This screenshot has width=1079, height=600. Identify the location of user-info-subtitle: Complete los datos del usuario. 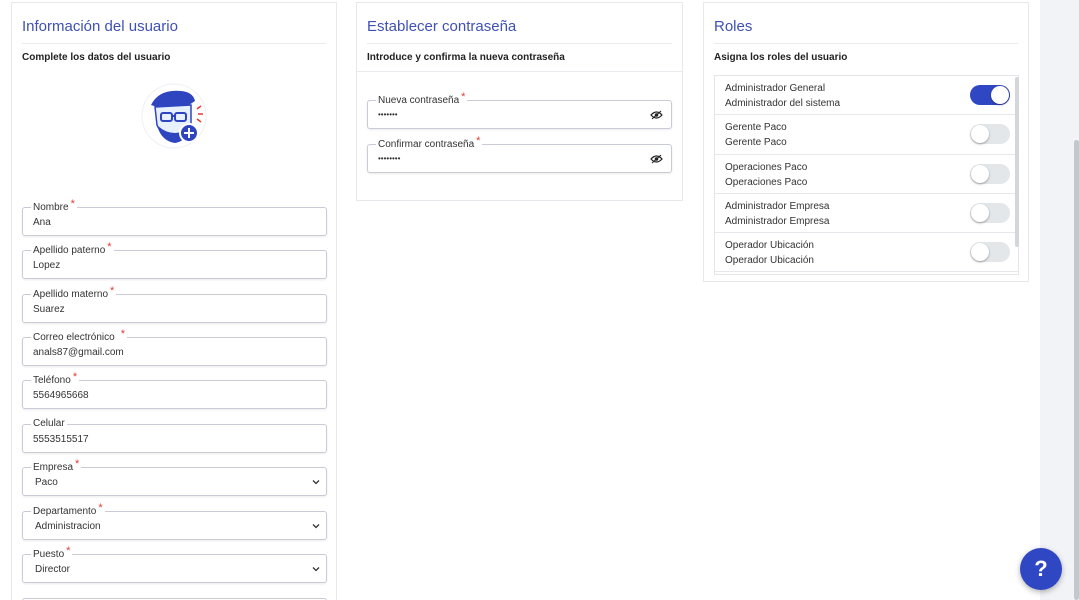
(96, 57).